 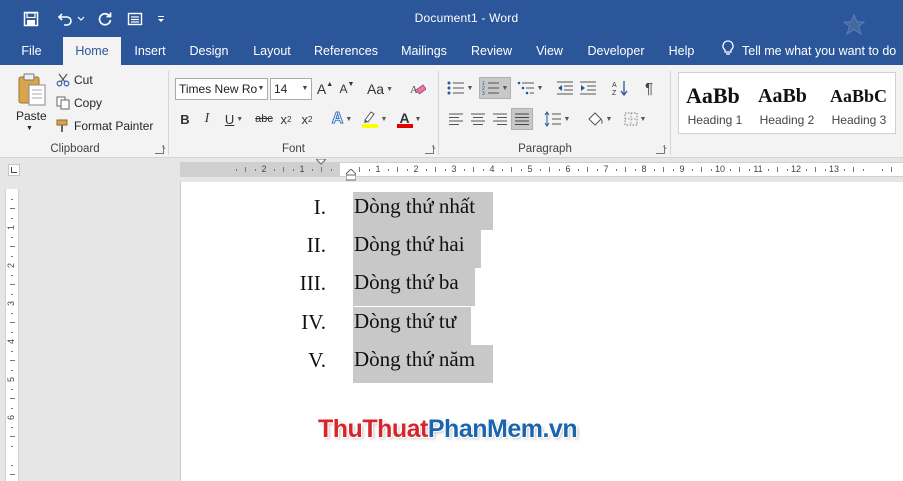 I want to click on vertical-ruler: 1 2 3 4 5 6, so click(x=12, y=335).